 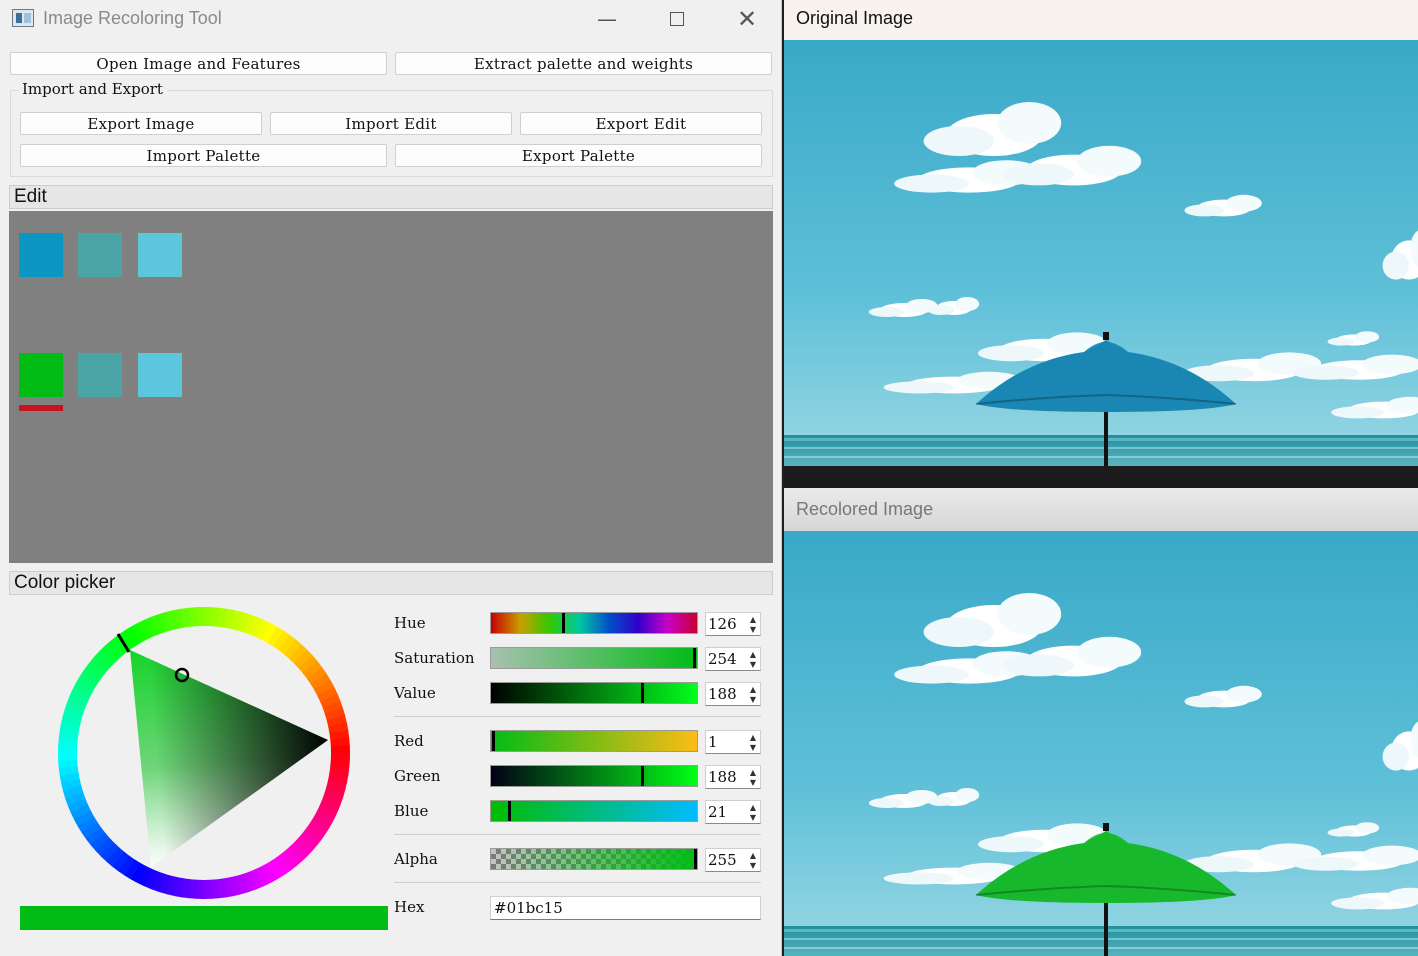 What do you see at coordinates (409, 741) in the screenshot?
I see `red-label: Red` at bounding box center [409, 741].